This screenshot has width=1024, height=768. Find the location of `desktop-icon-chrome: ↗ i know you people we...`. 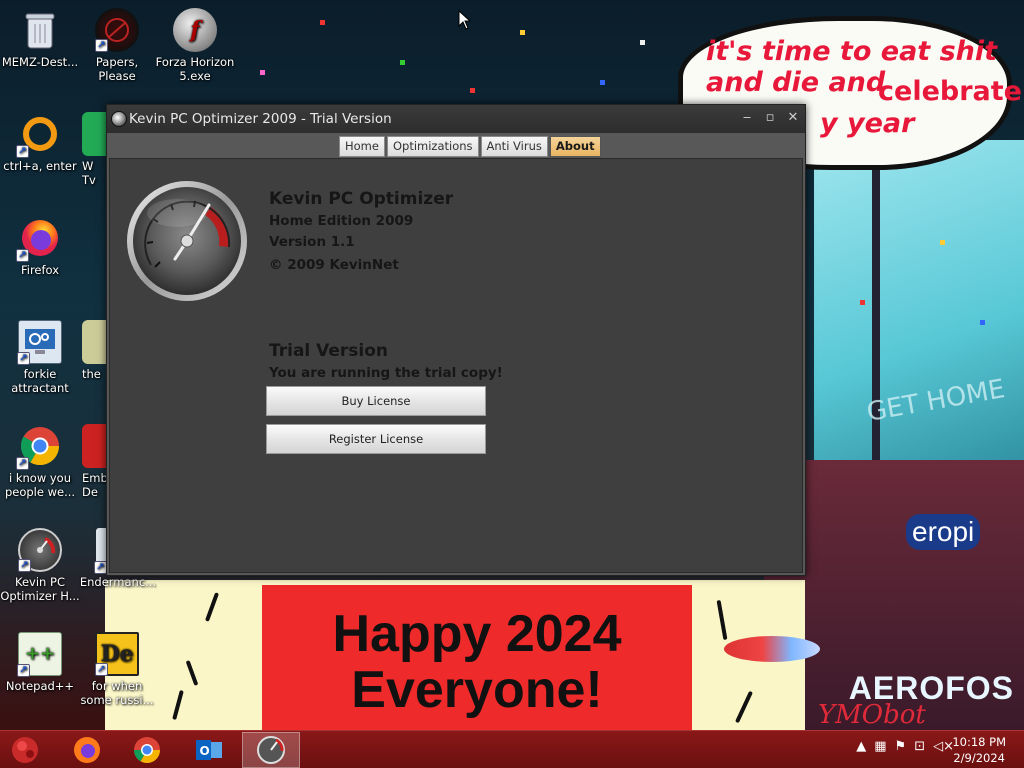

desktop-icon-chrome: ↗ i know you people we... is located at coordinates (40, 461).